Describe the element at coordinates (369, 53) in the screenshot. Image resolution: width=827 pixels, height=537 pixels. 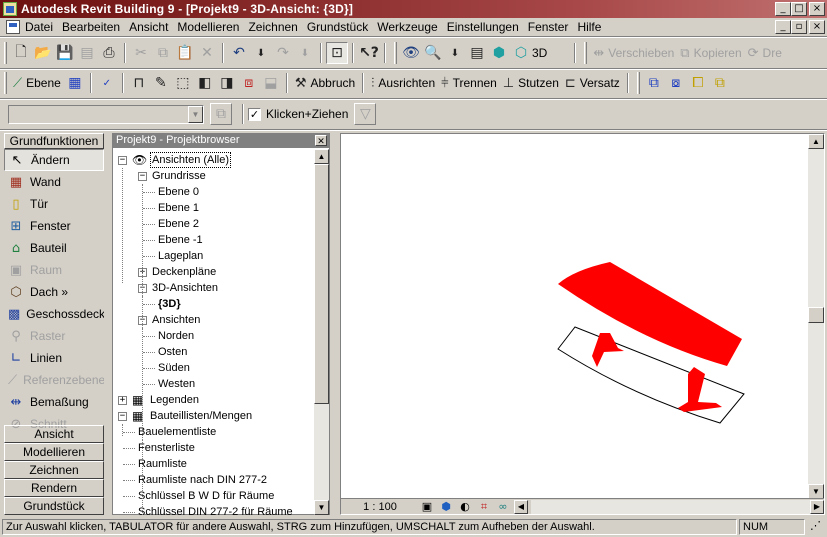
I see `help-cursor-icon: ↖?` at that location.